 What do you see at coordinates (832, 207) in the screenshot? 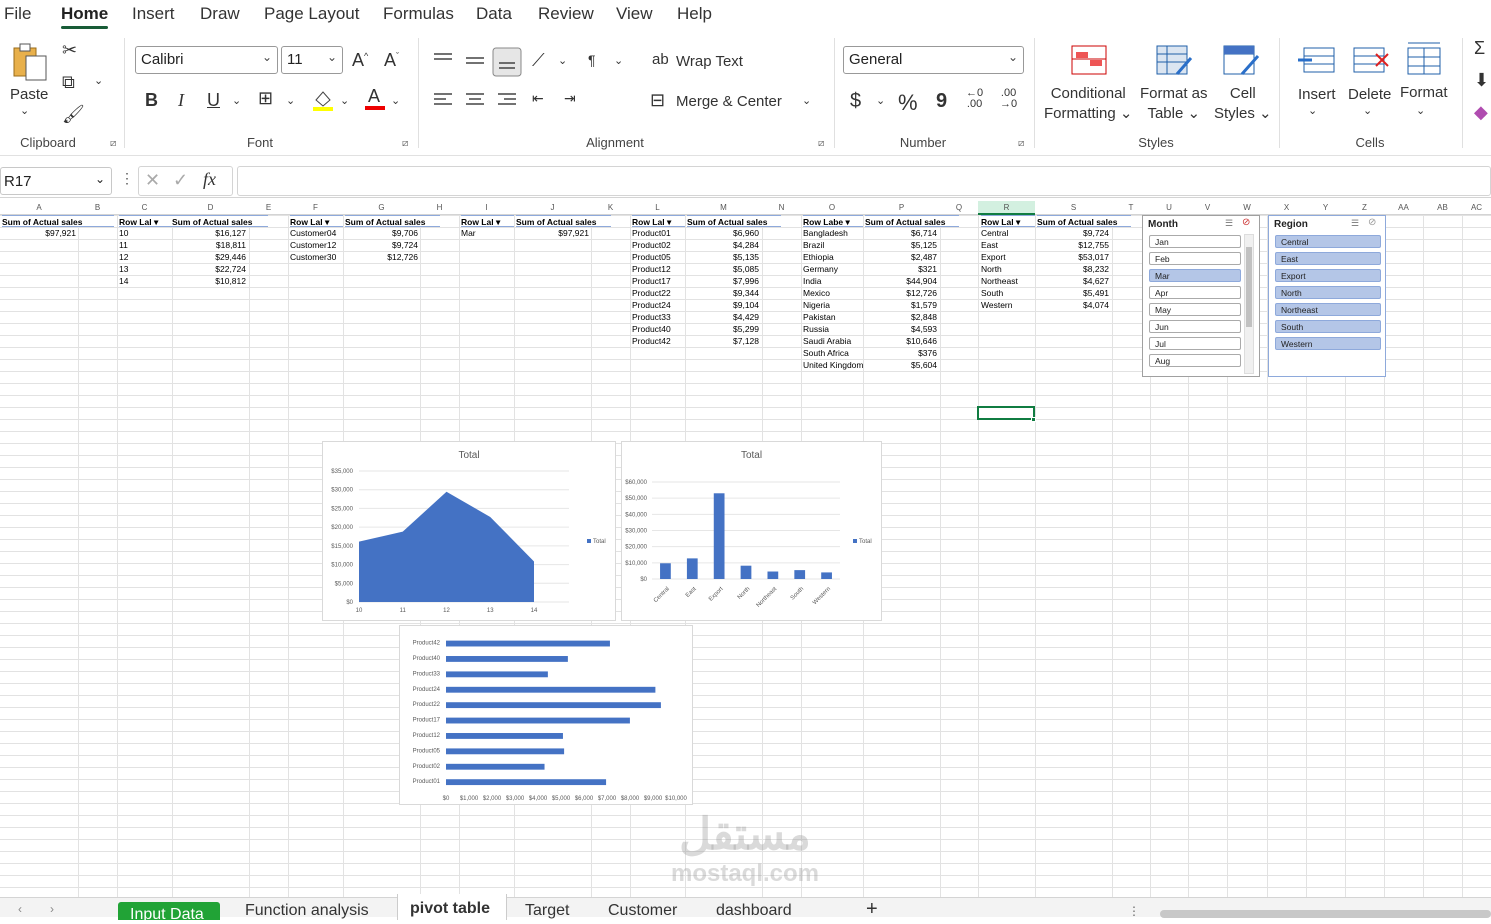
I see `column-header-o: O` at bounding box center [832, 207].